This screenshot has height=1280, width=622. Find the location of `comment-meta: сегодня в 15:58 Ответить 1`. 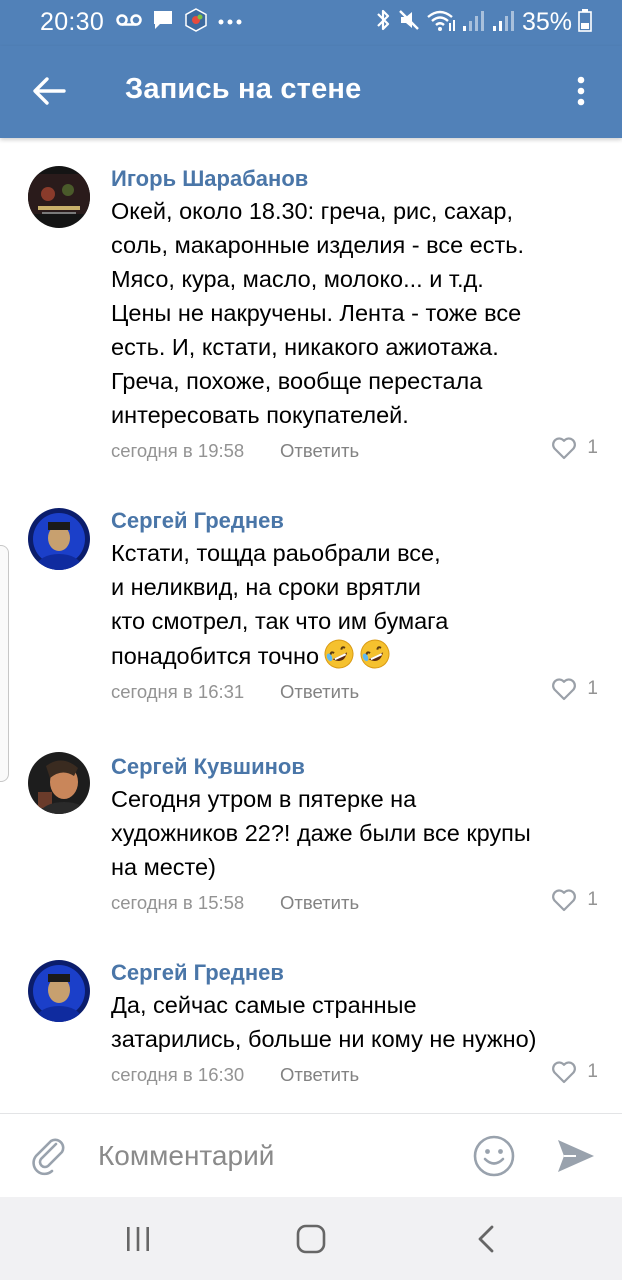

comment-meta: сегодня в 15:58 Ответить 1 is located at coordinates (354, 903).